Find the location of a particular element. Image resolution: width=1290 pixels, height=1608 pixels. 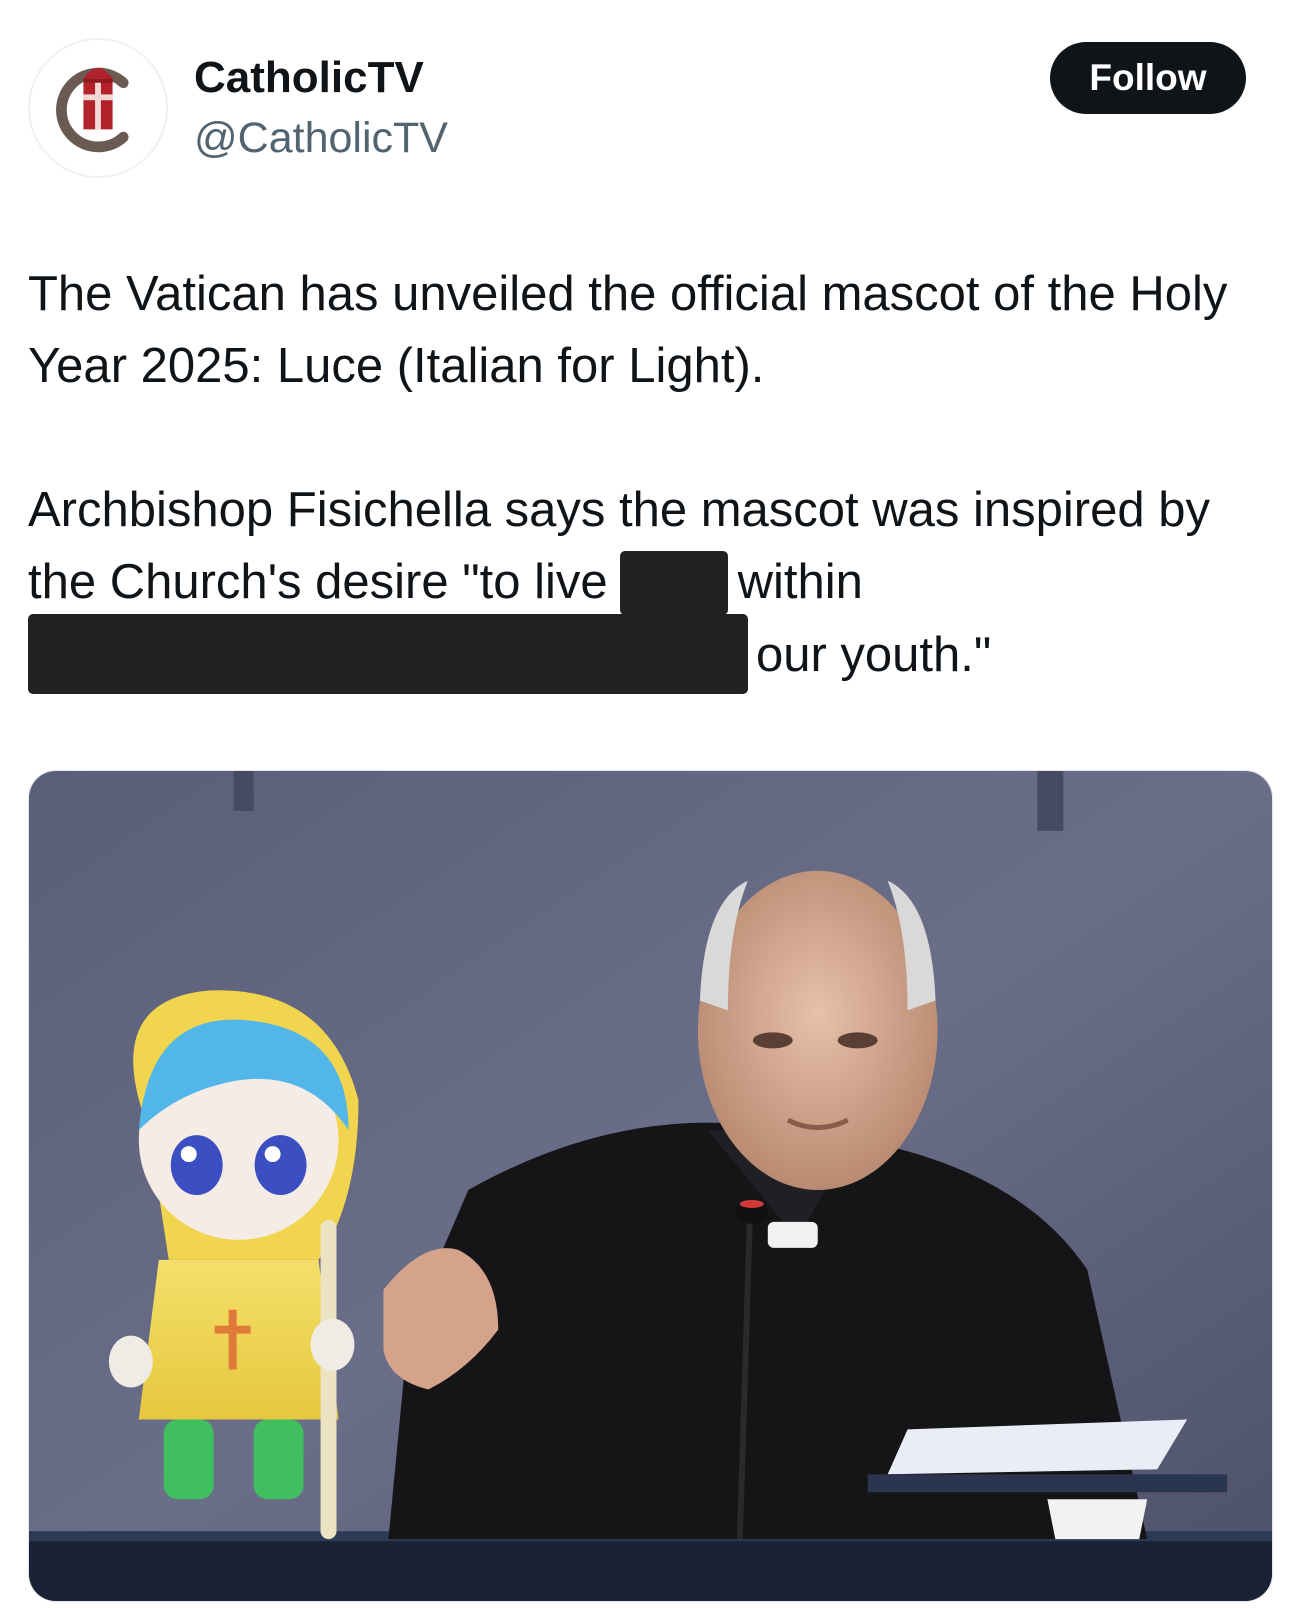

tweet-header: CatholicTV @CatholicTV Follow is located at coordinates (645, 100).